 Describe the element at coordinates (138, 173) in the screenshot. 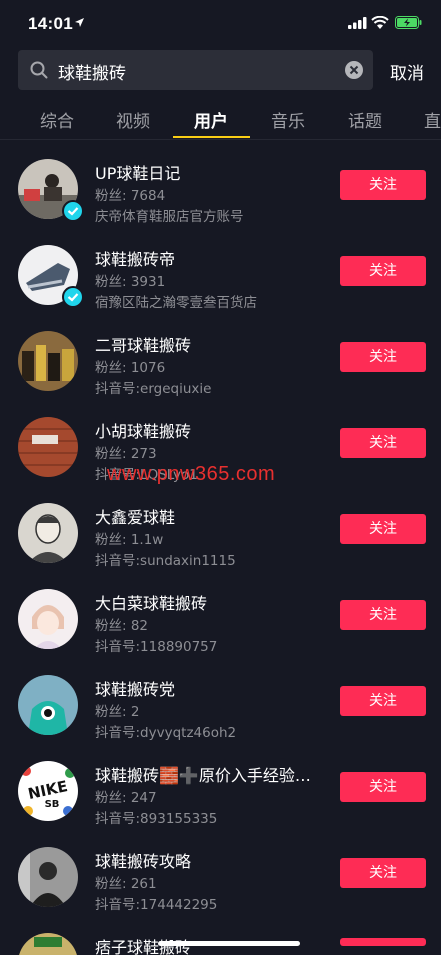

I see `user-name: UP球鞋日记` at that location.